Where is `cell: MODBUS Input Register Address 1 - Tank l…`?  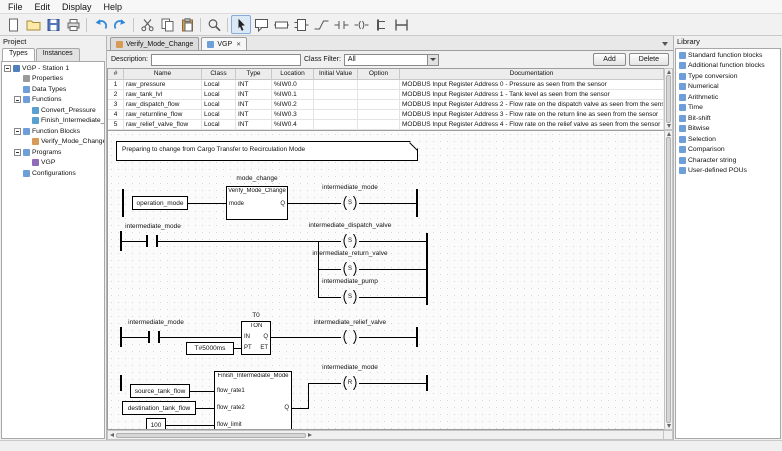
cell: MODBUS Input Register Address 1 - Tank l… is located at coordinates (532, 94).